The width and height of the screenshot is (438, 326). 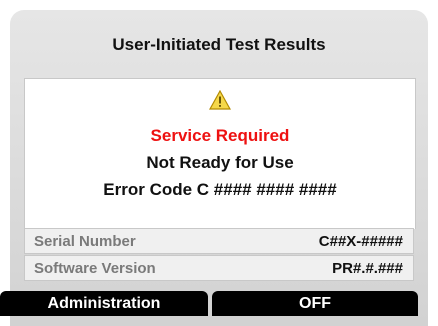 What do you see at coordinates (220, 135) in the screenshot?
I see `service-required-text: Service Required` at bounding box center [220, 135].